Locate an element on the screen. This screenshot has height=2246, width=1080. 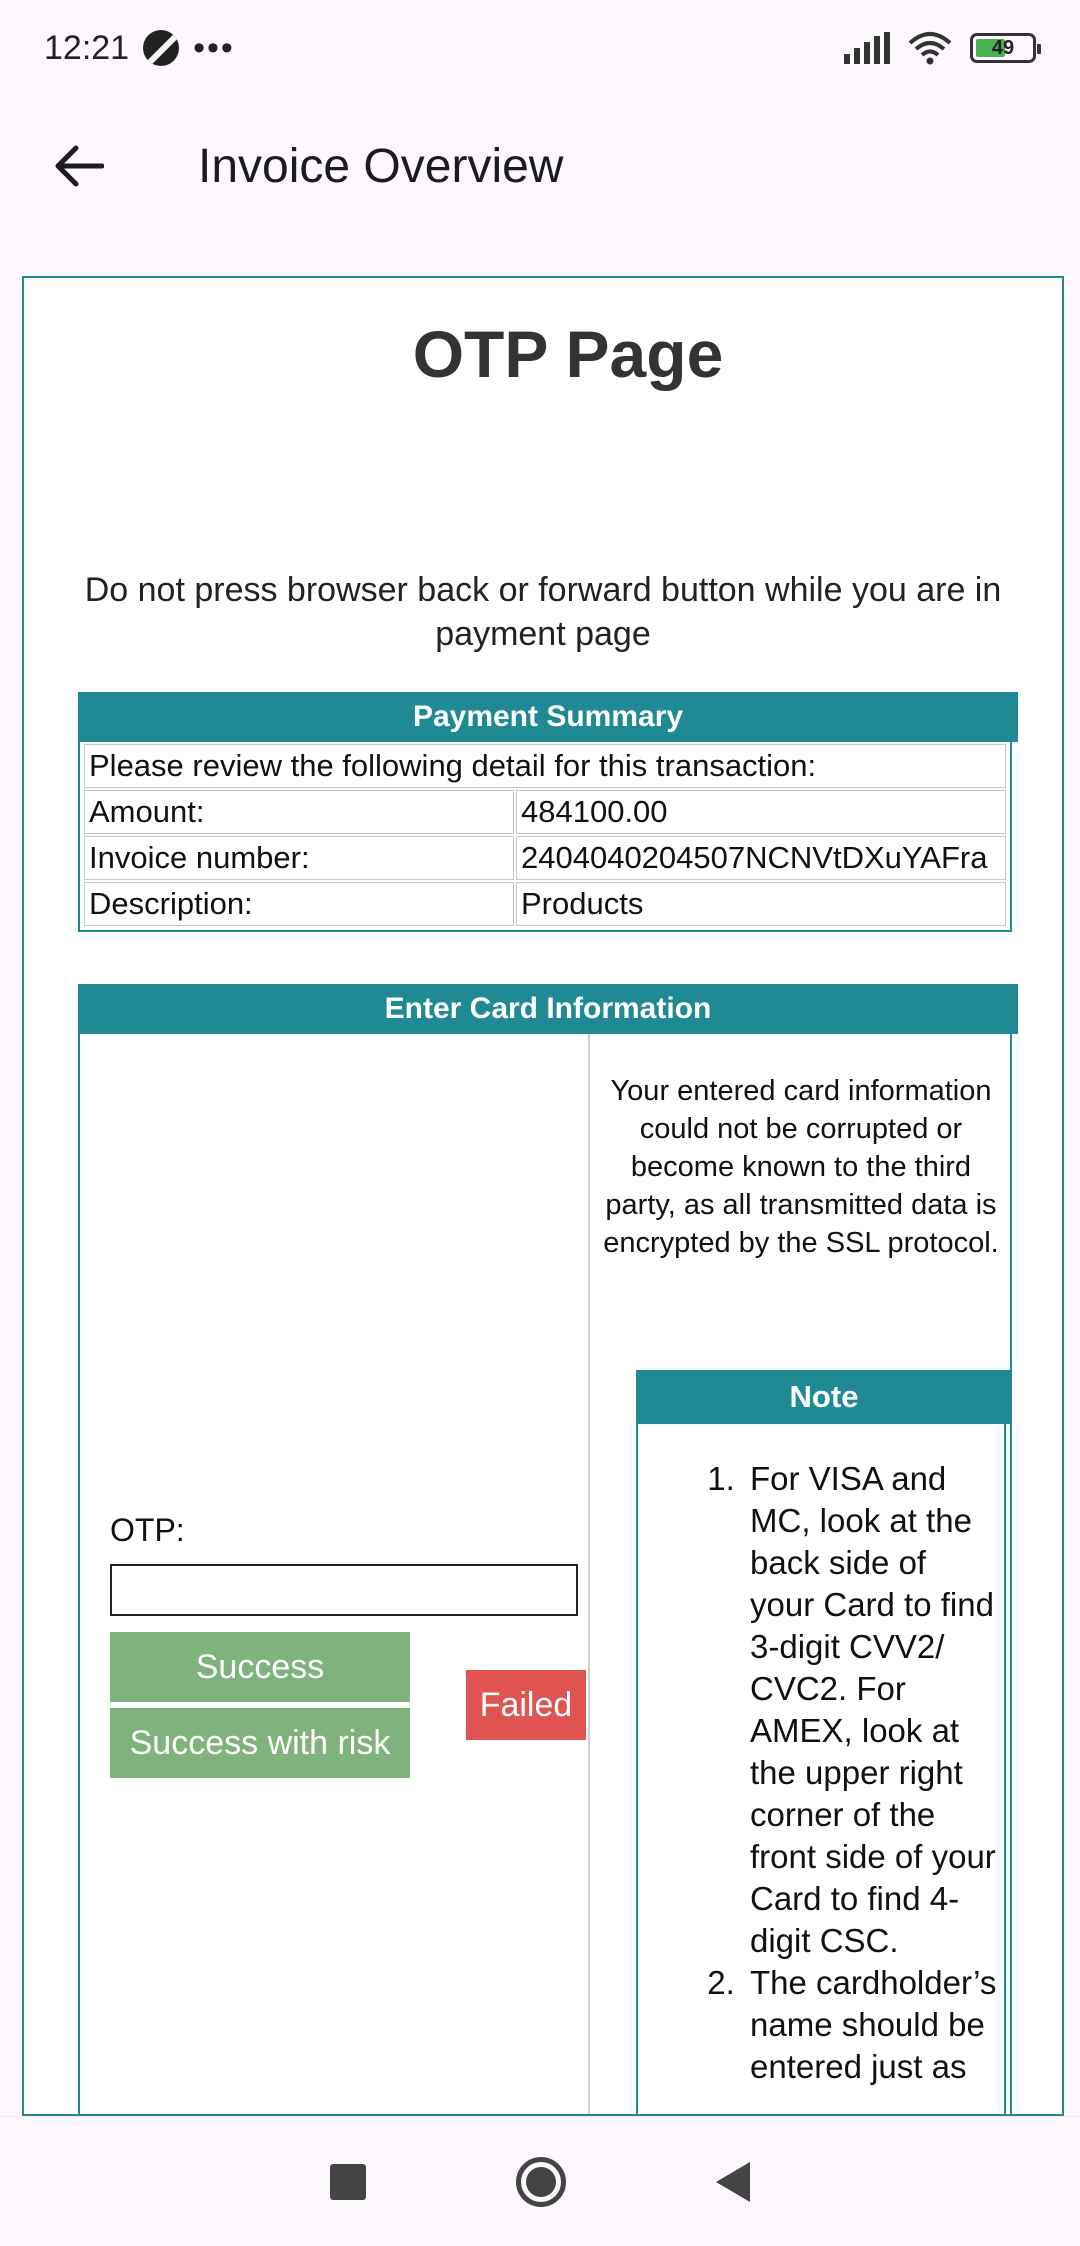
arrow-left-icon is located at coordinates (79, 166).